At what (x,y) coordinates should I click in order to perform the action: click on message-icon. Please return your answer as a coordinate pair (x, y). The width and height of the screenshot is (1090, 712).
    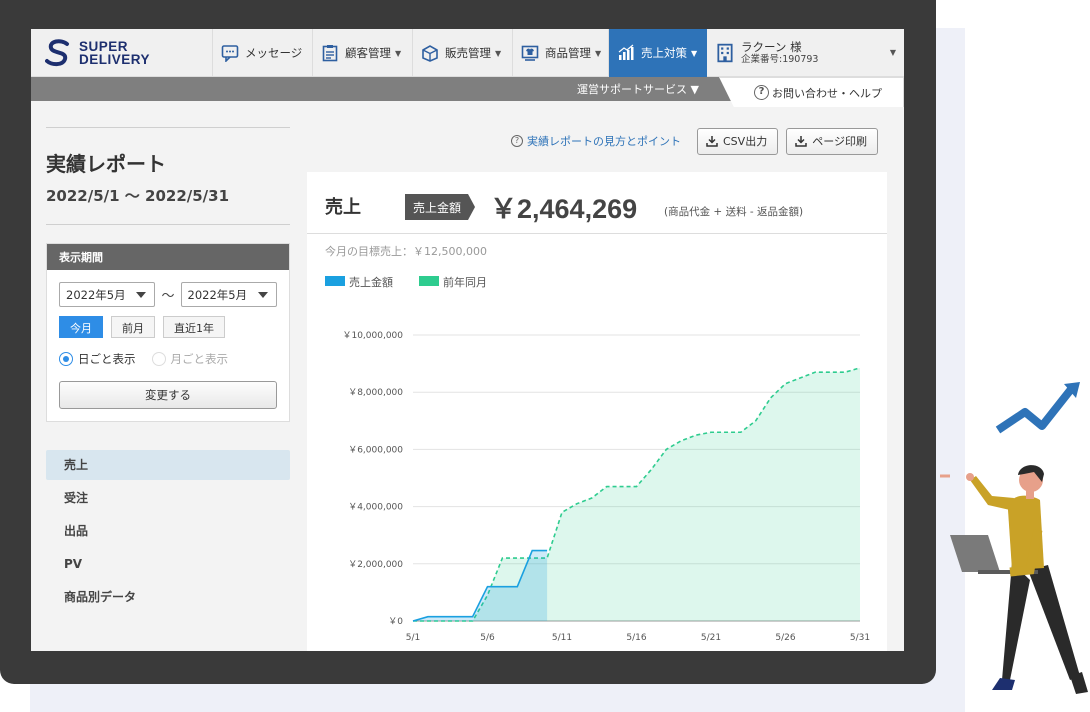
    Looking at the image, I should click on (230, 53).